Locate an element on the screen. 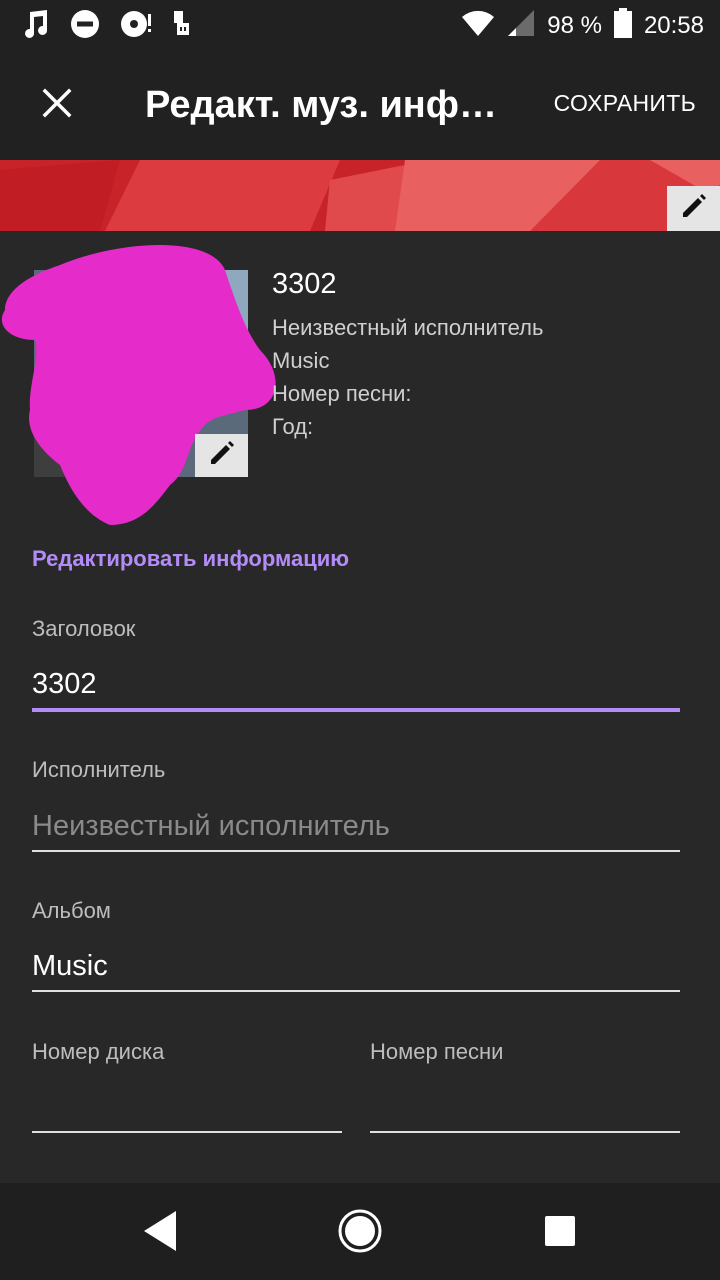 The image size is (720, 1280). recents-square-icon is located at coordinates (560, 1233).